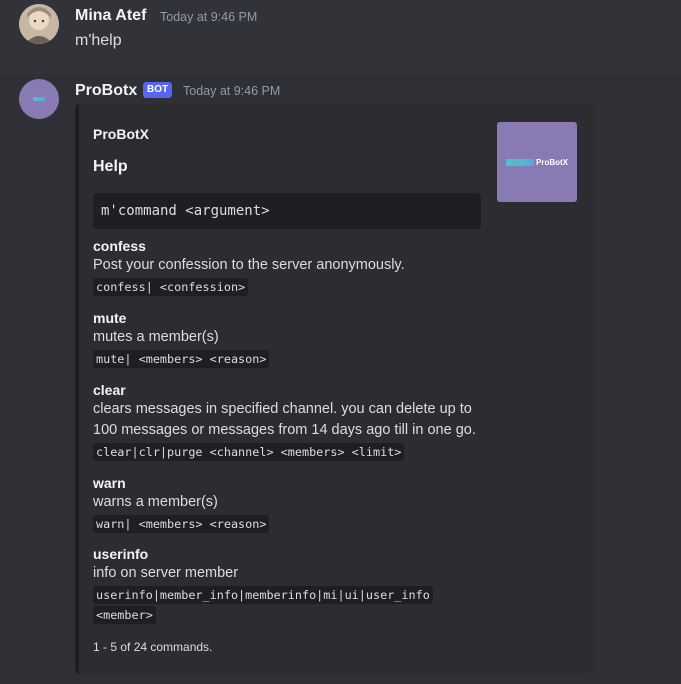 This screenshot has width=681, height=684. Describe the element at coordinates (552, 162) in the screenshot. I see `thumbnail-logo-text: ProBotX` at that location.